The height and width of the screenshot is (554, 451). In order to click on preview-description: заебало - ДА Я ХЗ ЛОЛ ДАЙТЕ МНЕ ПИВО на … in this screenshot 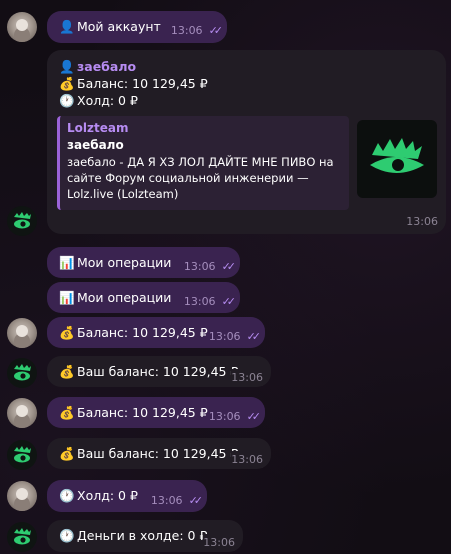, I will do `click(200, 178)`.